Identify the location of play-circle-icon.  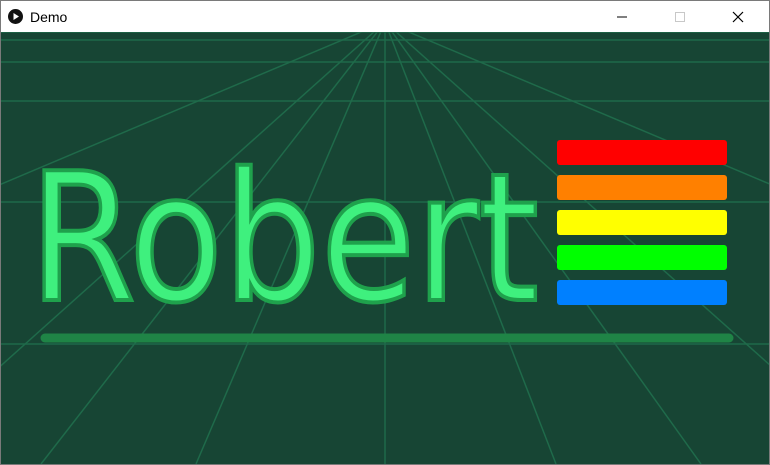
(15, 16).